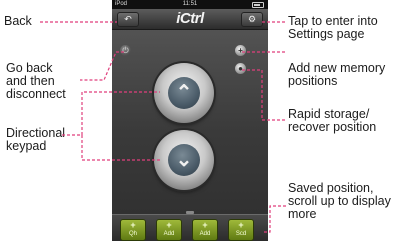 The image size is (411, 241). Describe the element at coordinates (120, 148) in the screenshot. I see `leader-dpad-down` at that location.